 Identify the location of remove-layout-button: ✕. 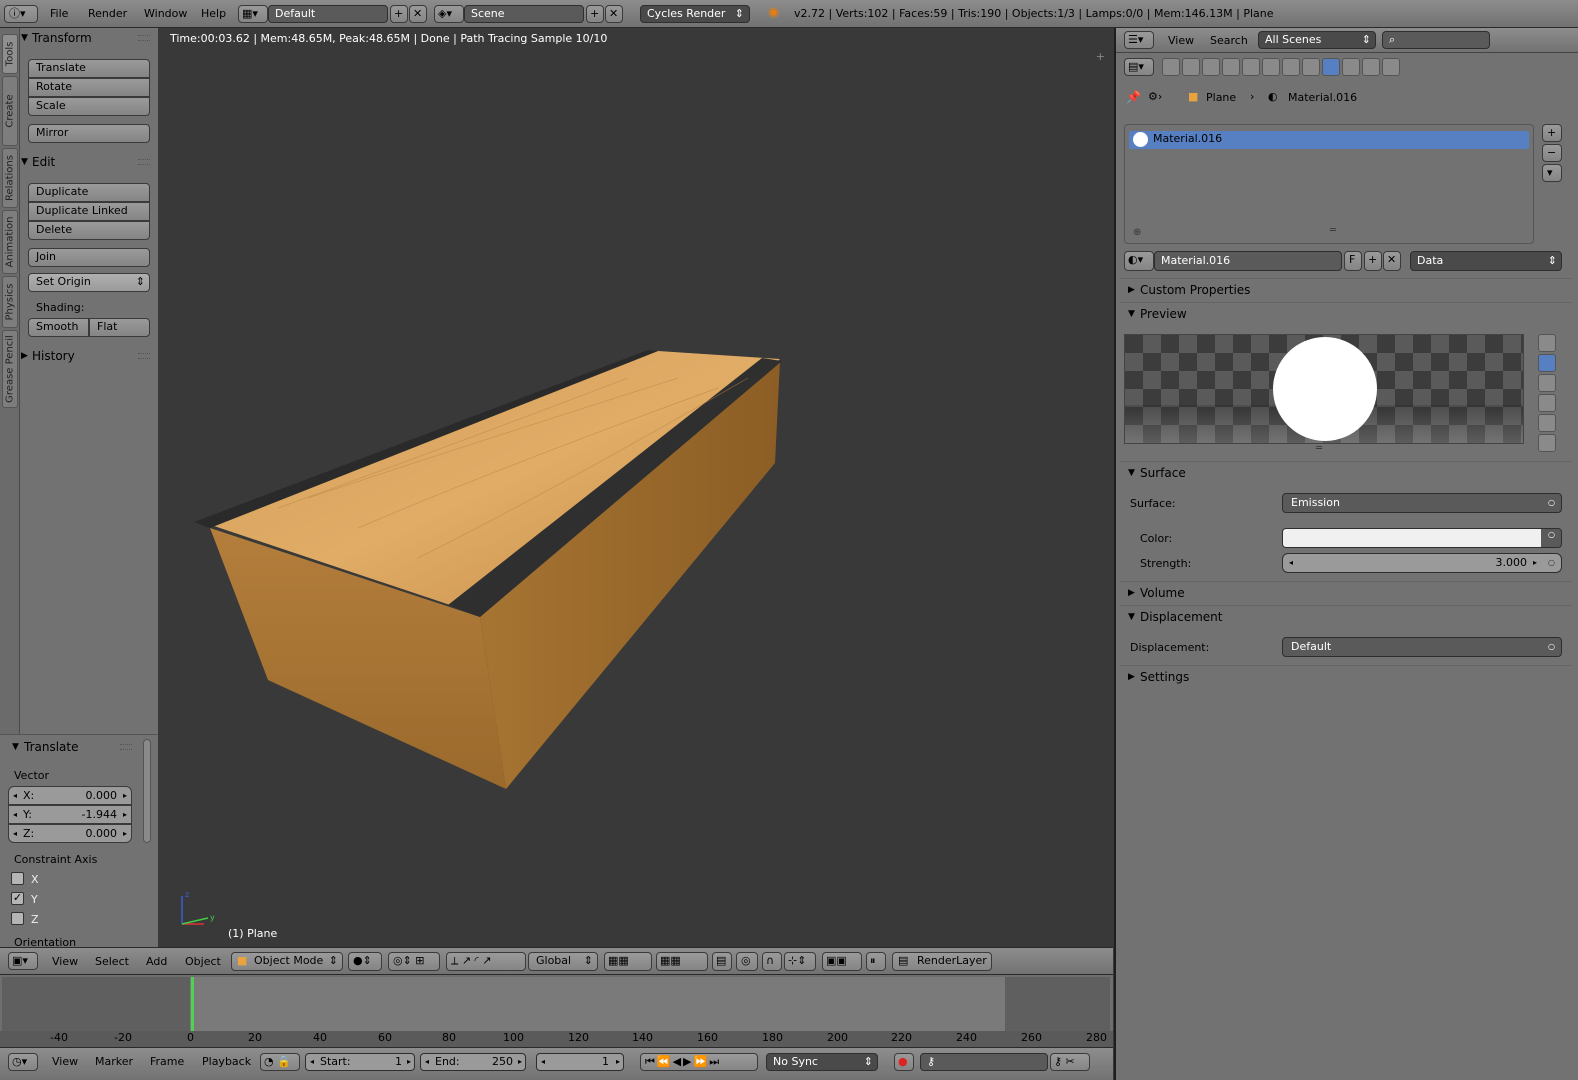
(418, 14).